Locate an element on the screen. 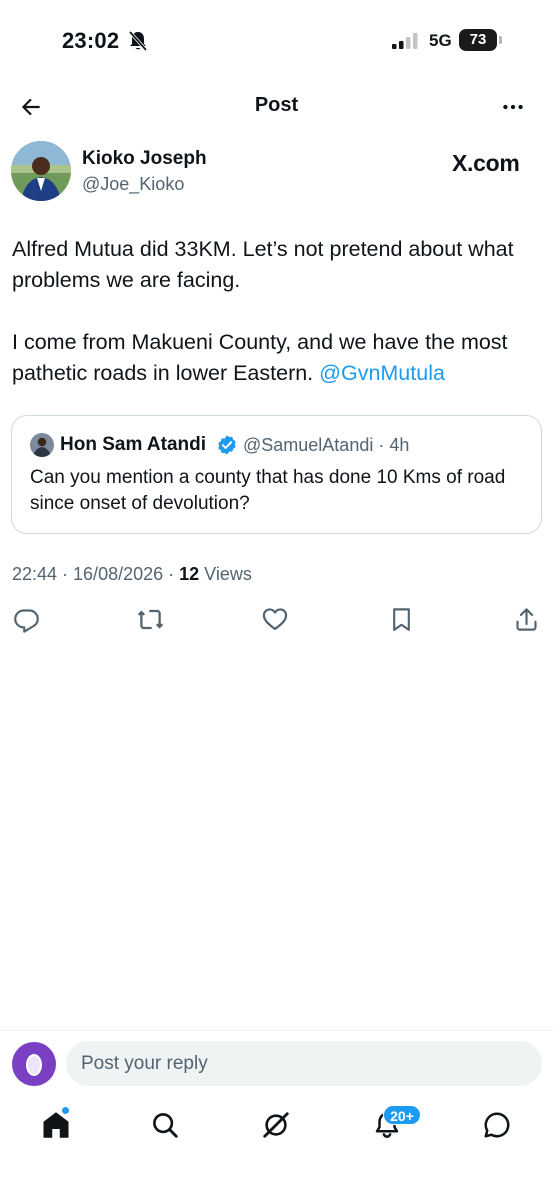  grok-icon is located at coordinates (276, 1125).